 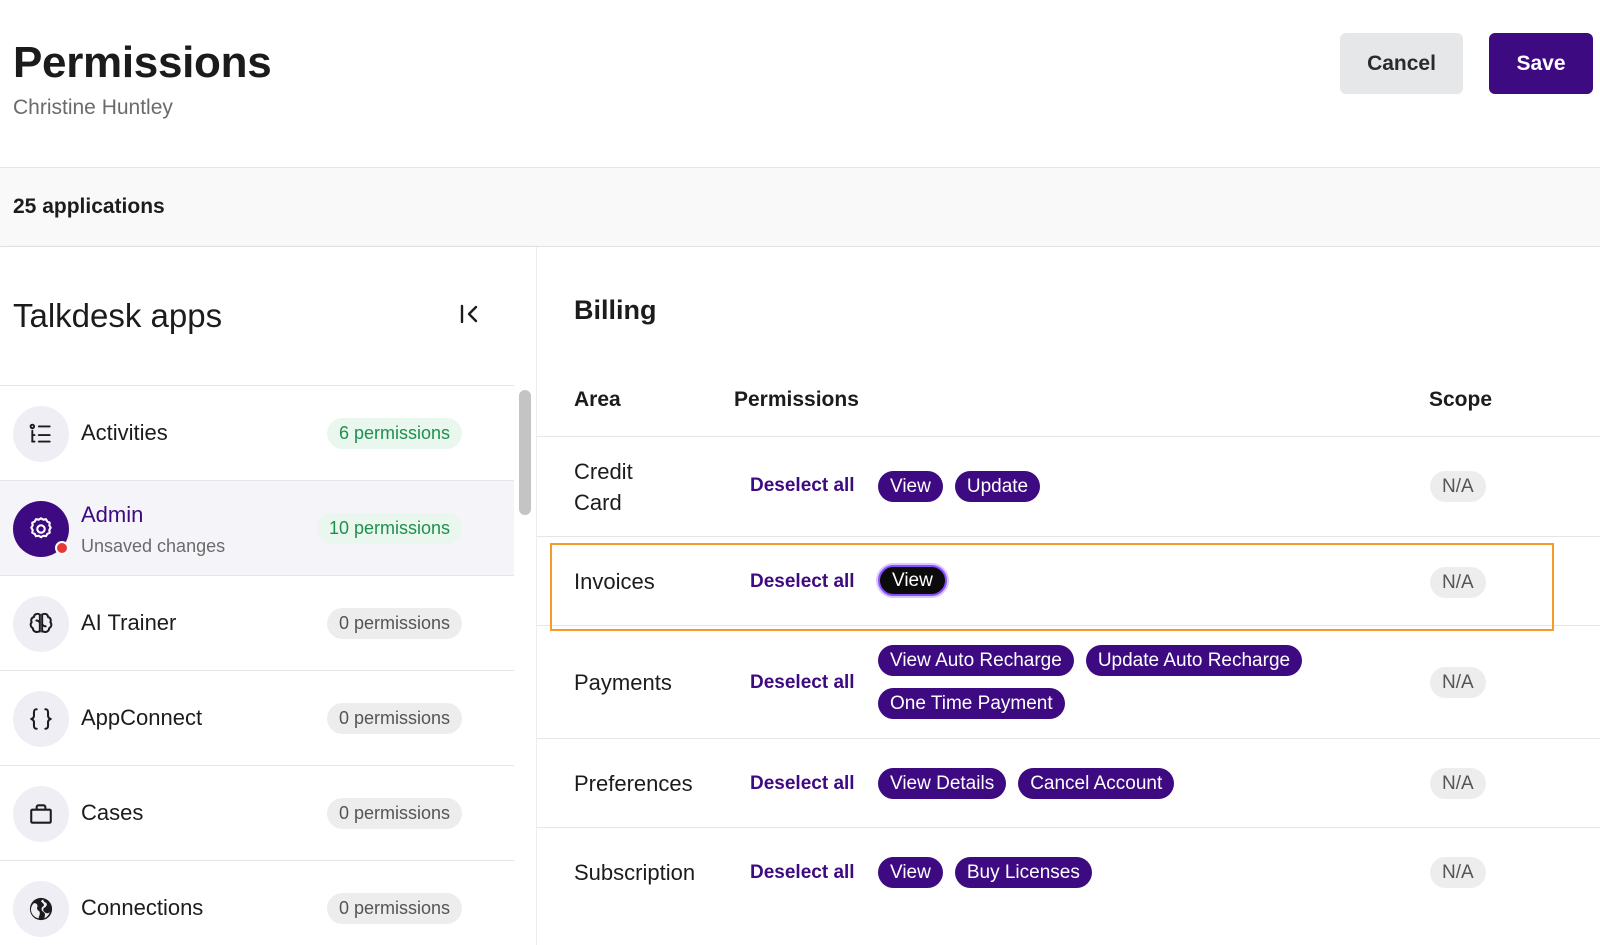 I want to click on app-name: Admin, so click(x=112, y=514).